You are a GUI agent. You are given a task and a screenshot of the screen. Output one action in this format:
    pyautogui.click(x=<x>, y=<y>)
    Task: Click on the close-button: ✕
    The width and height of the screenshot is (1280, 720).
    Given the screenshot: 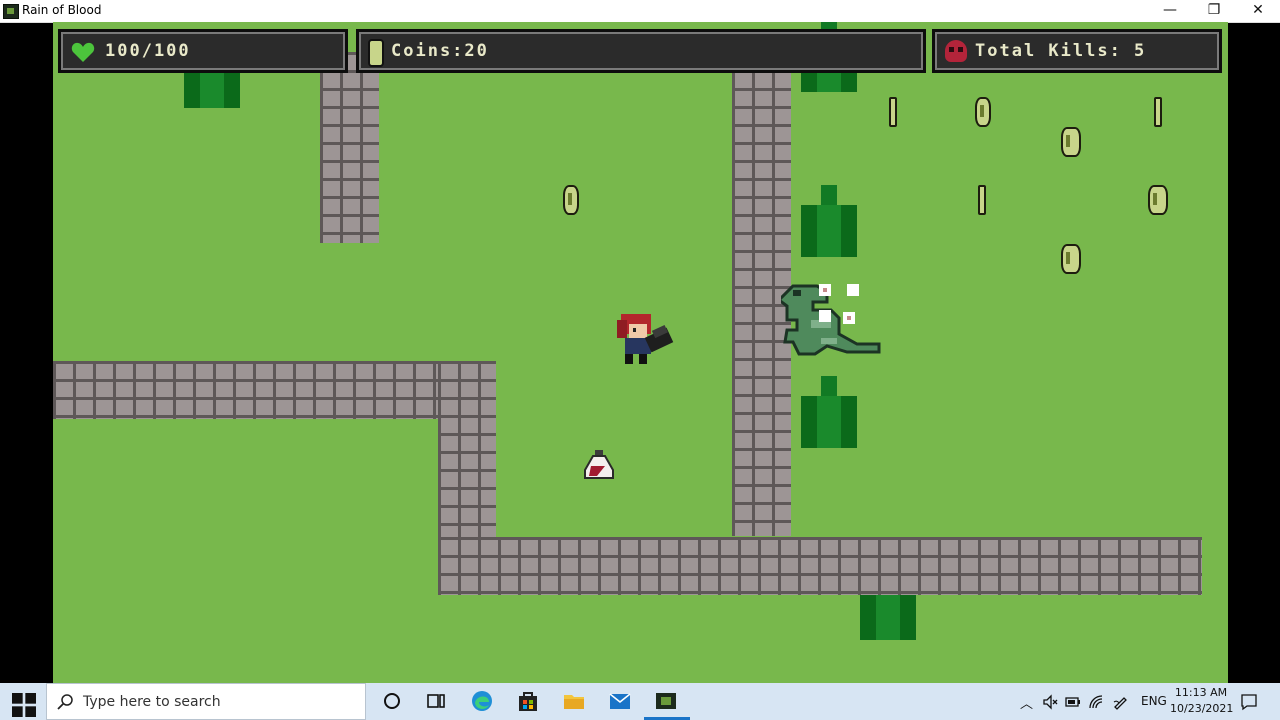 What is the action you would take?
    pyautogui.click(x=1258, y=11)
    